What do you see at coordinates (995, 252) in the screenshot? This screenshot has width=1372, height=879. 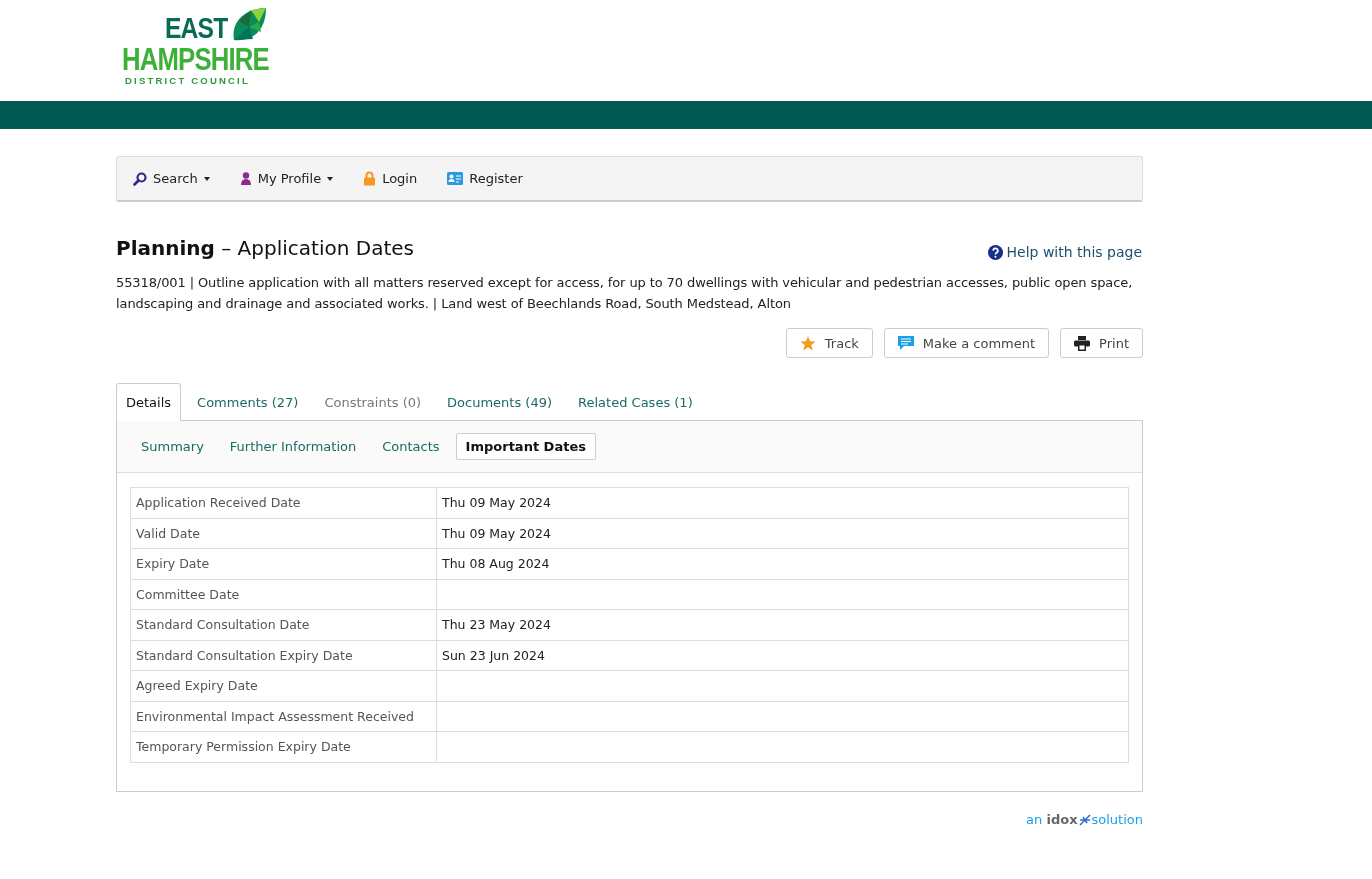 I see `help-icon` at bounding box center [995, 252].